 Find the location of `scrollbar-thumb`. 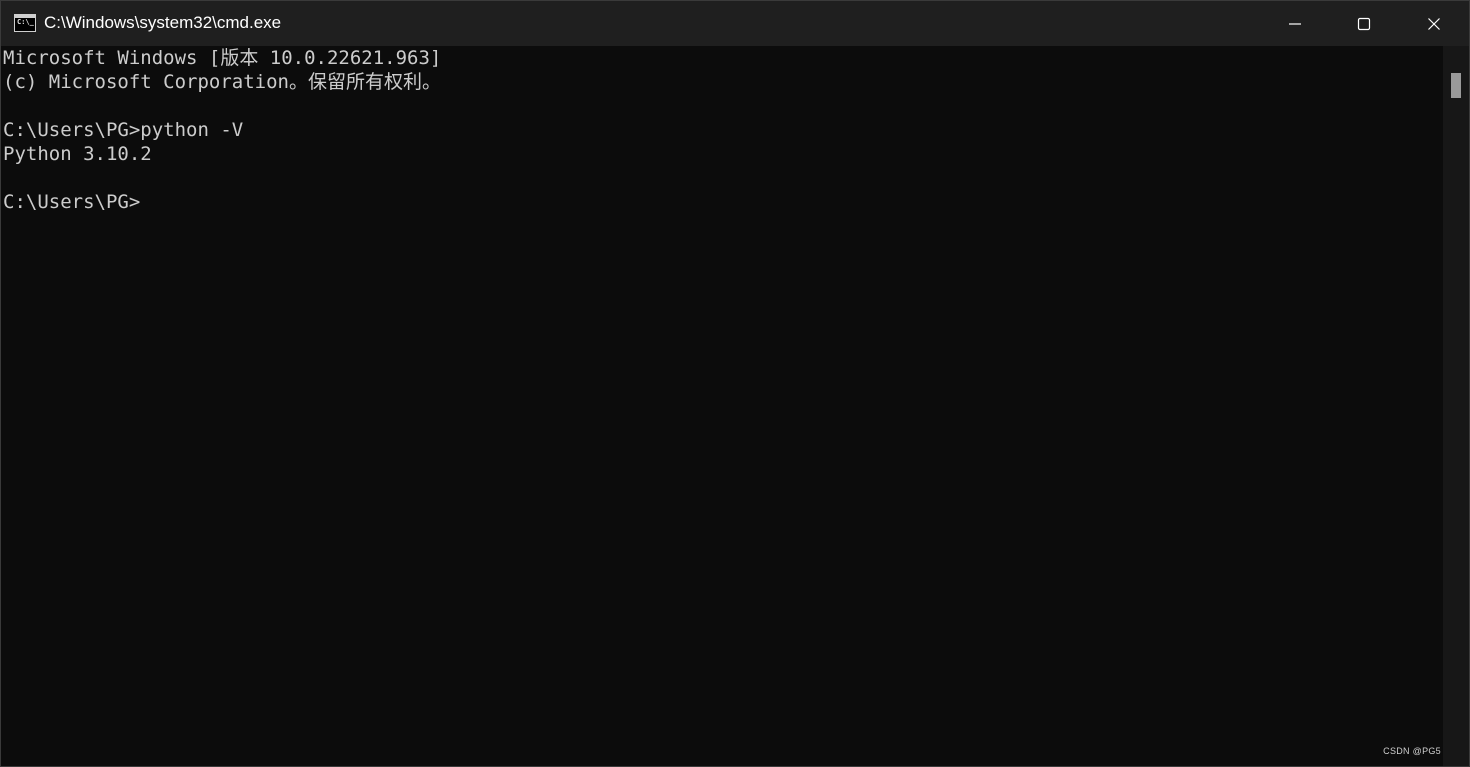

scrollbar-thumb is located at coordinates (1456, 85).